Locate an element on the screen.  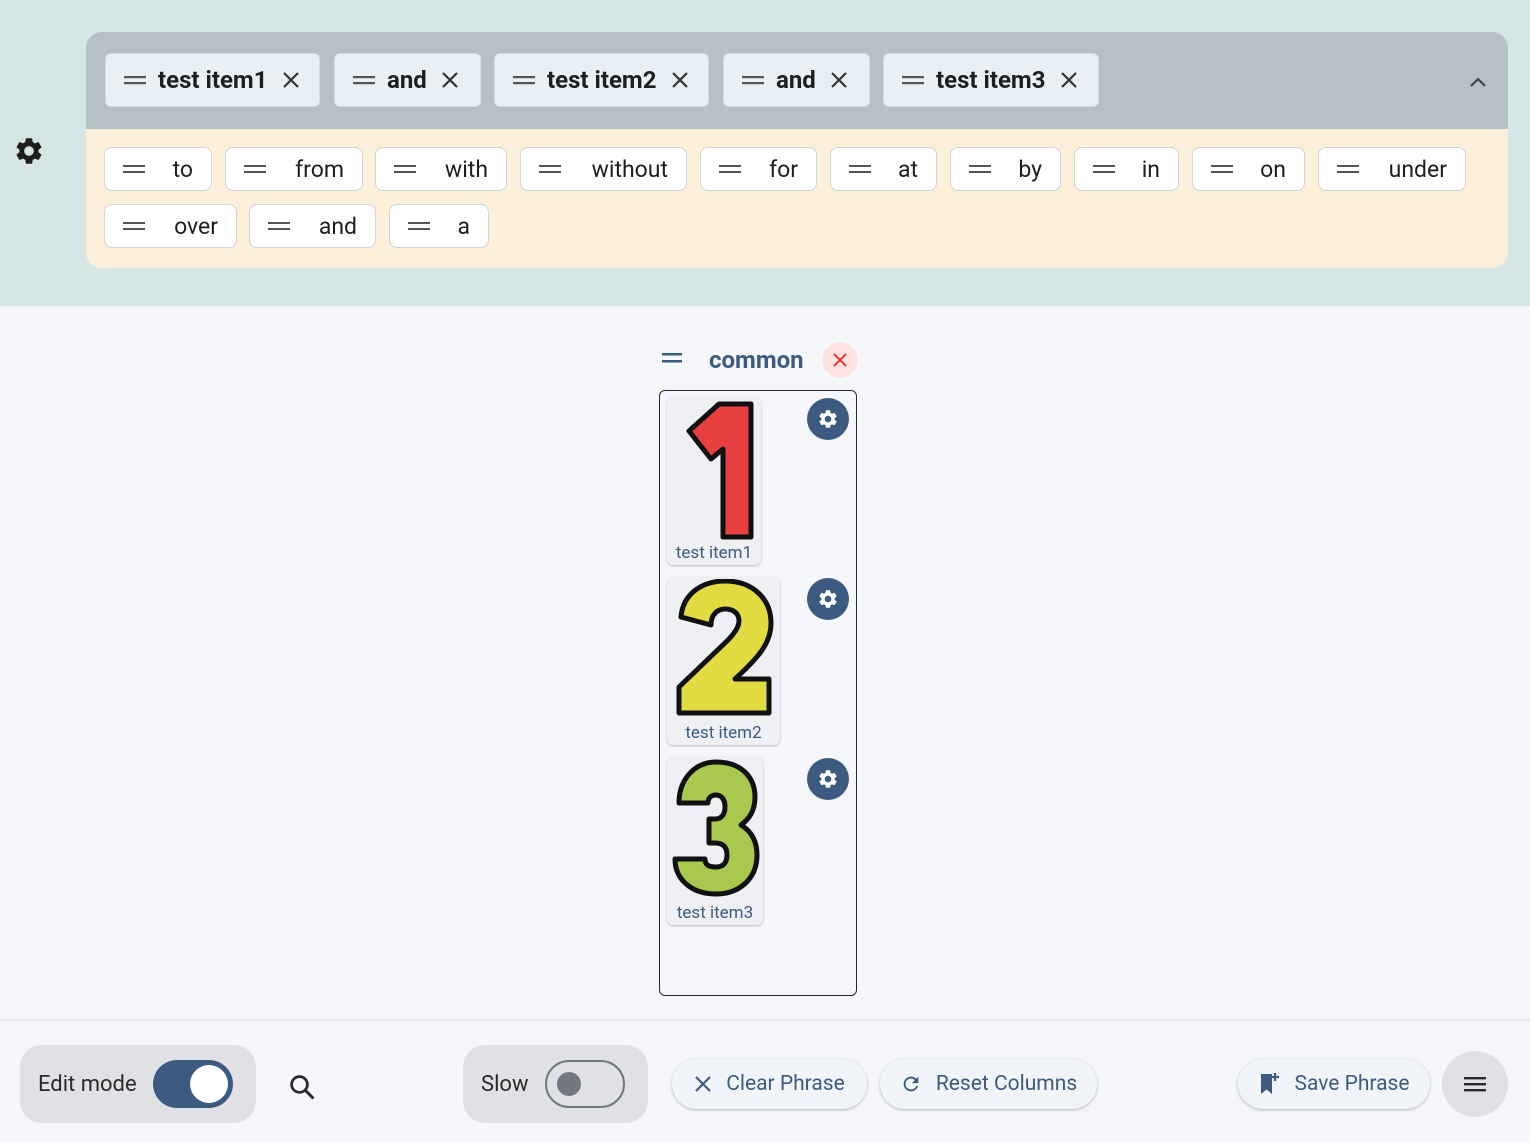
word-label: over is located at coordinates (196, 226).